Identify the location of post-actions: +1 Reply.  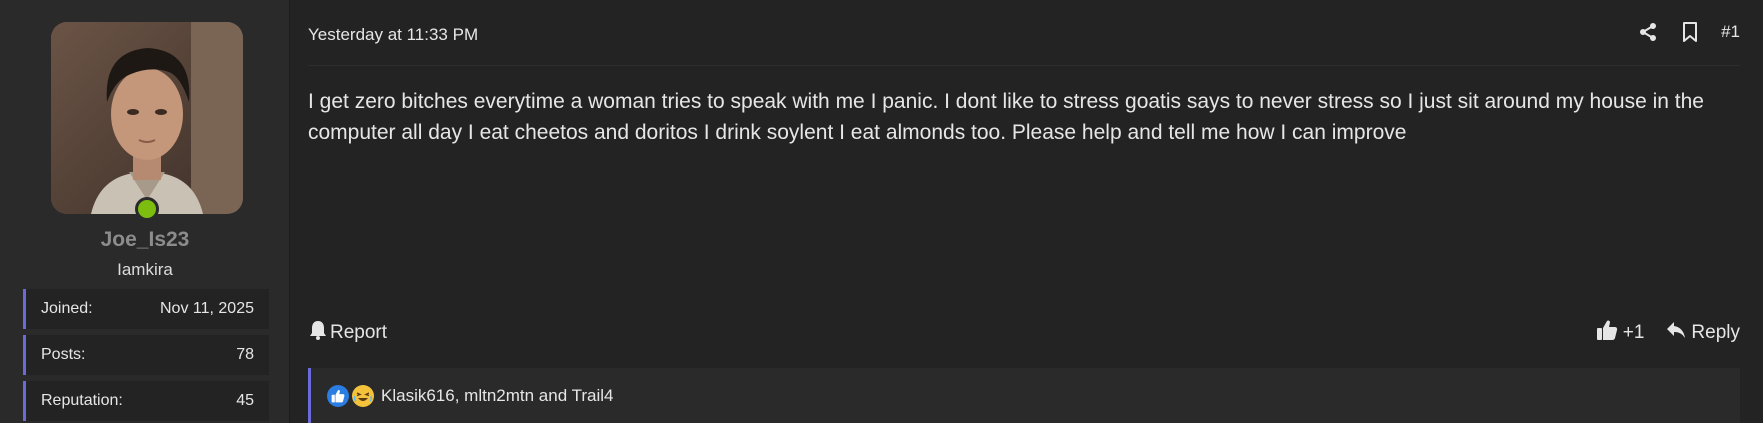
(1668, 333).